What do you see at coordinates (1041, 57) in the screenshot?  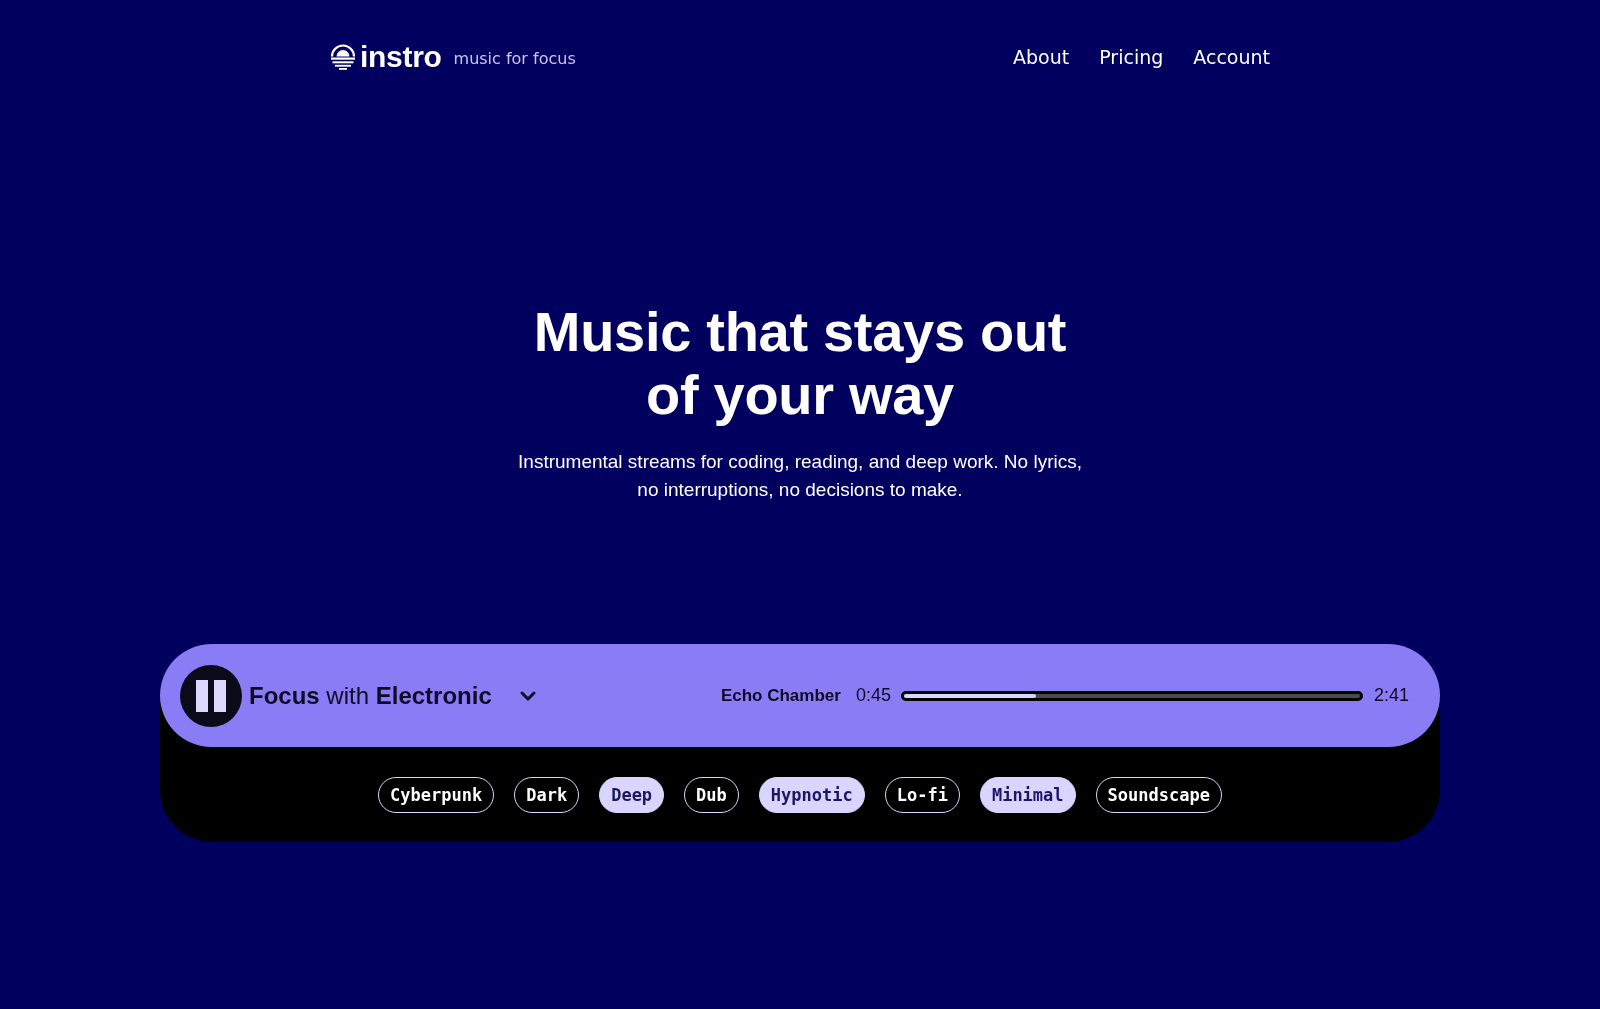 I see `nav-link: About` at bounding box center [1041, 57].